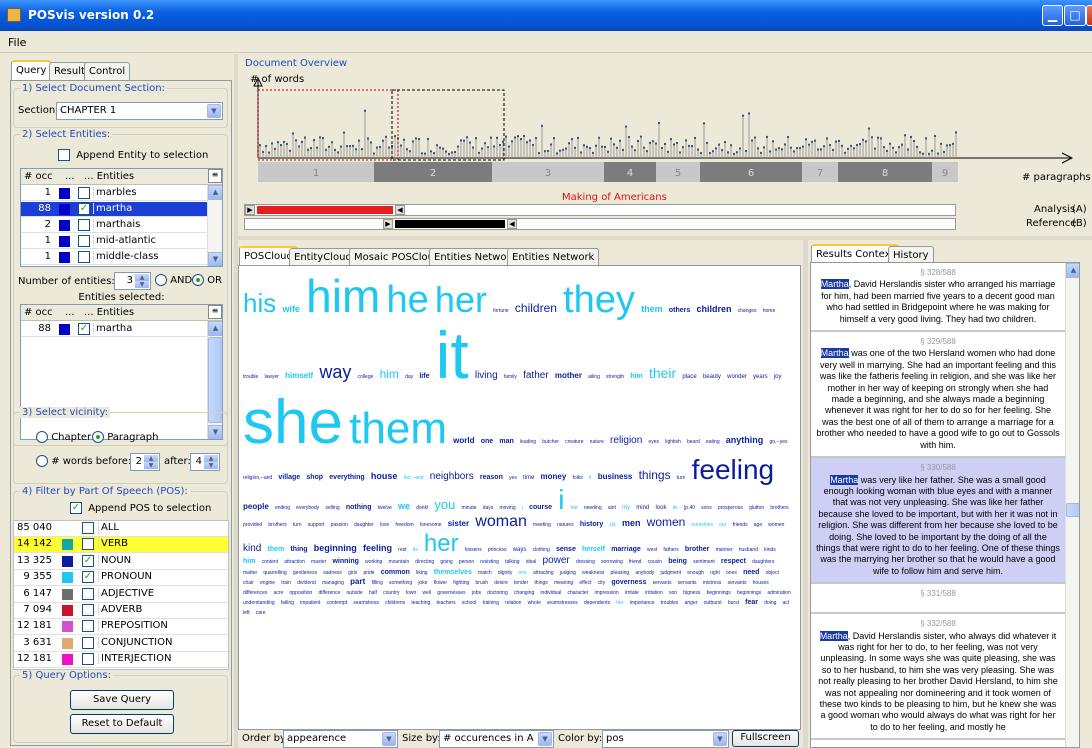  Describe the element at coordinates (677, 561) in the screenshot. I see `cloud-word: being` at that location.